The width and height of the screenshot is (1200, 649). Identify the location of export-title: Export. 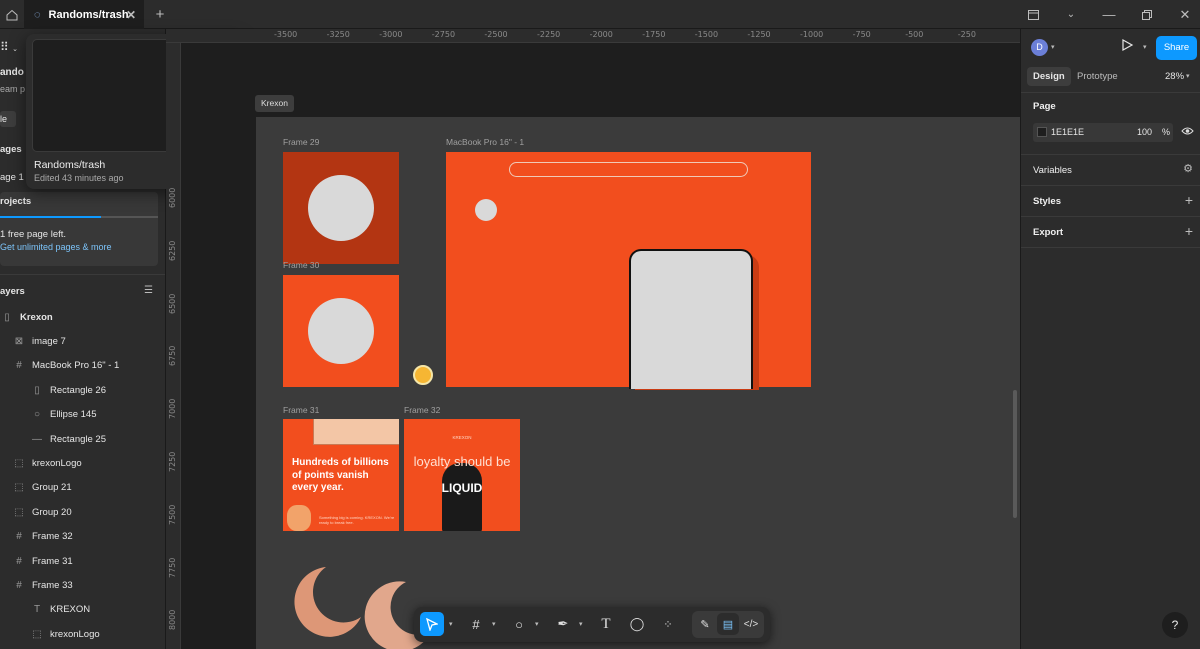
(1048, 232).